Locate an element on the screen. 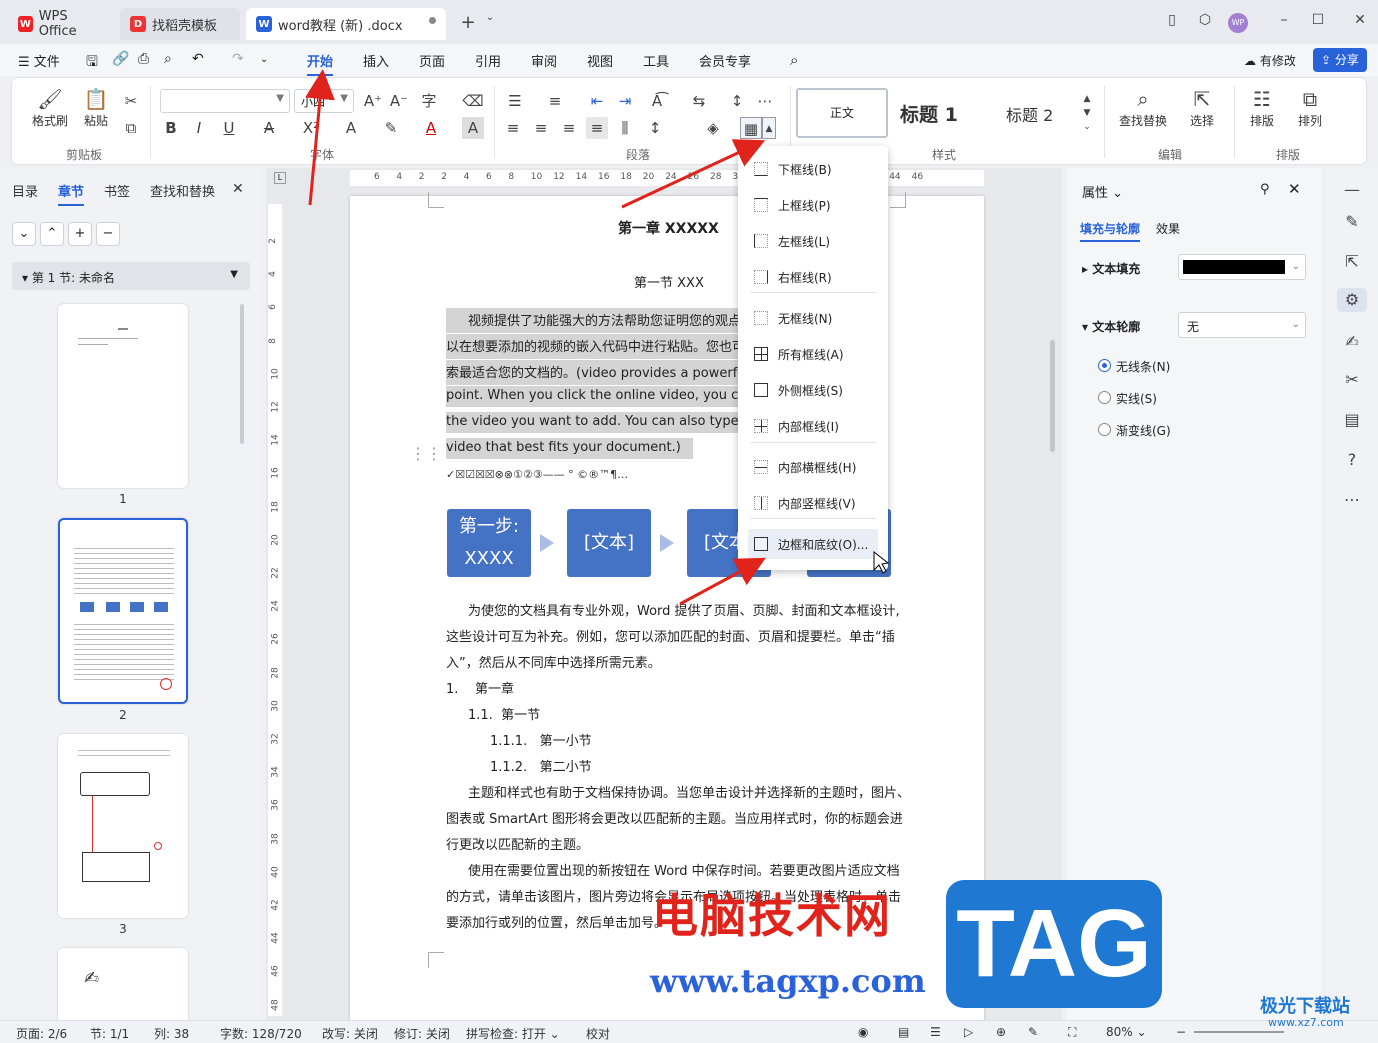  watermark-site: 极光下载站 is located at coordinates (1305, 1006).